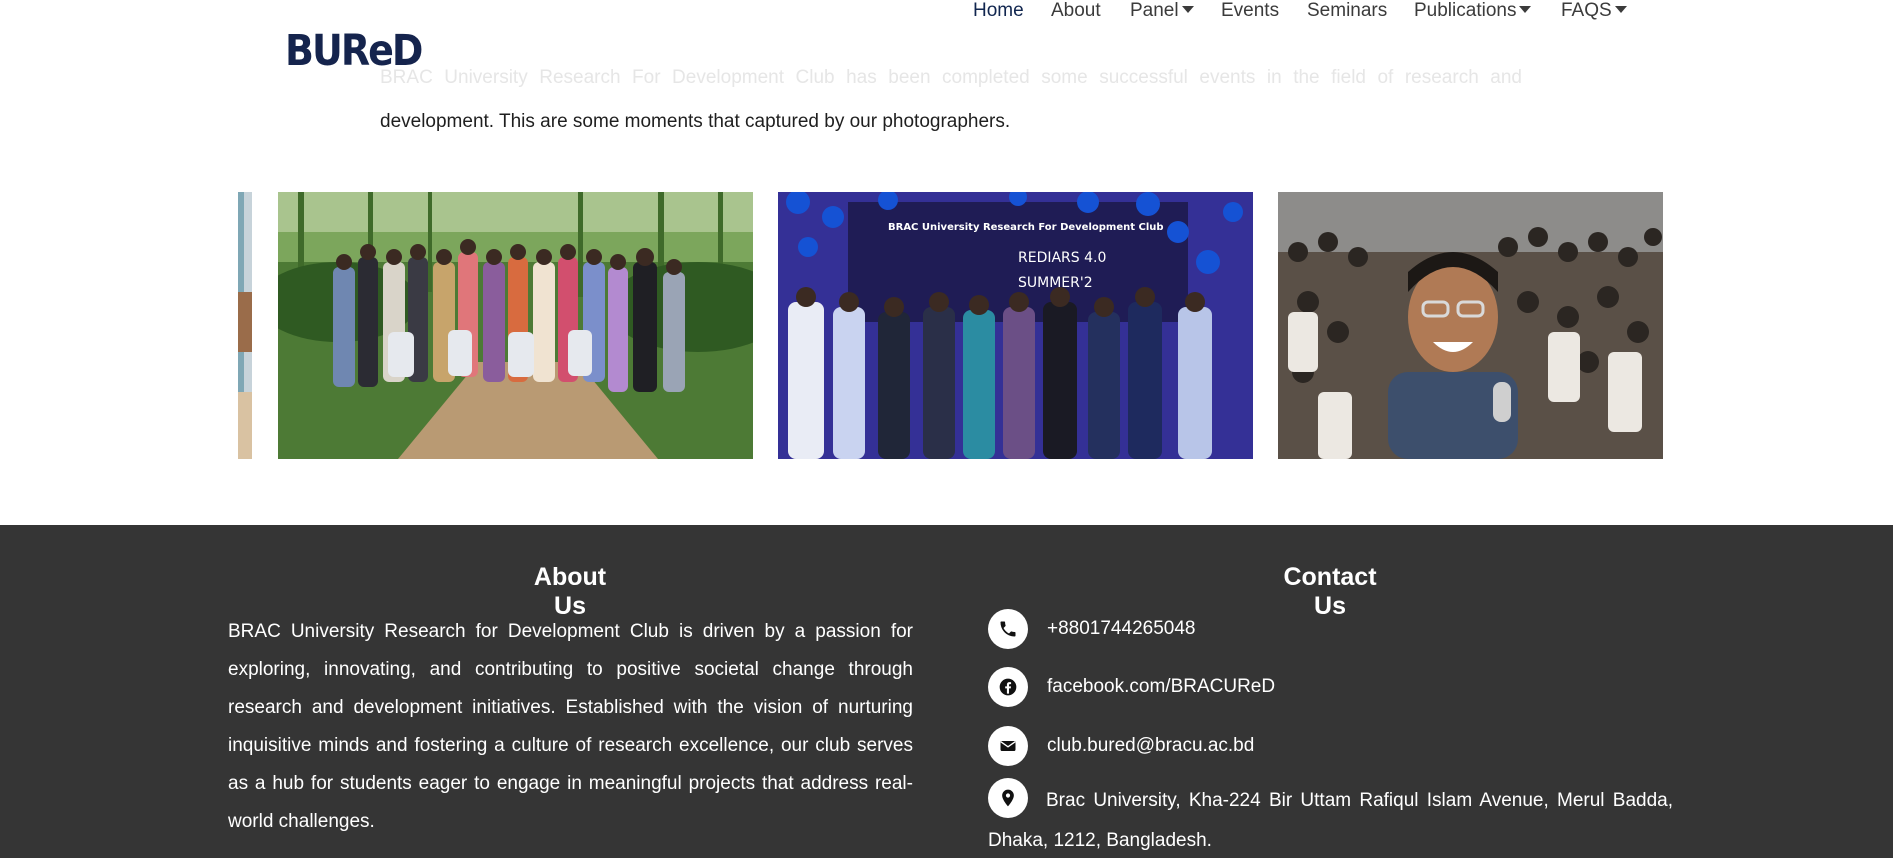  I want to click on contact-facebook: facebook.com/BRACUReD, so click(1131, 687).